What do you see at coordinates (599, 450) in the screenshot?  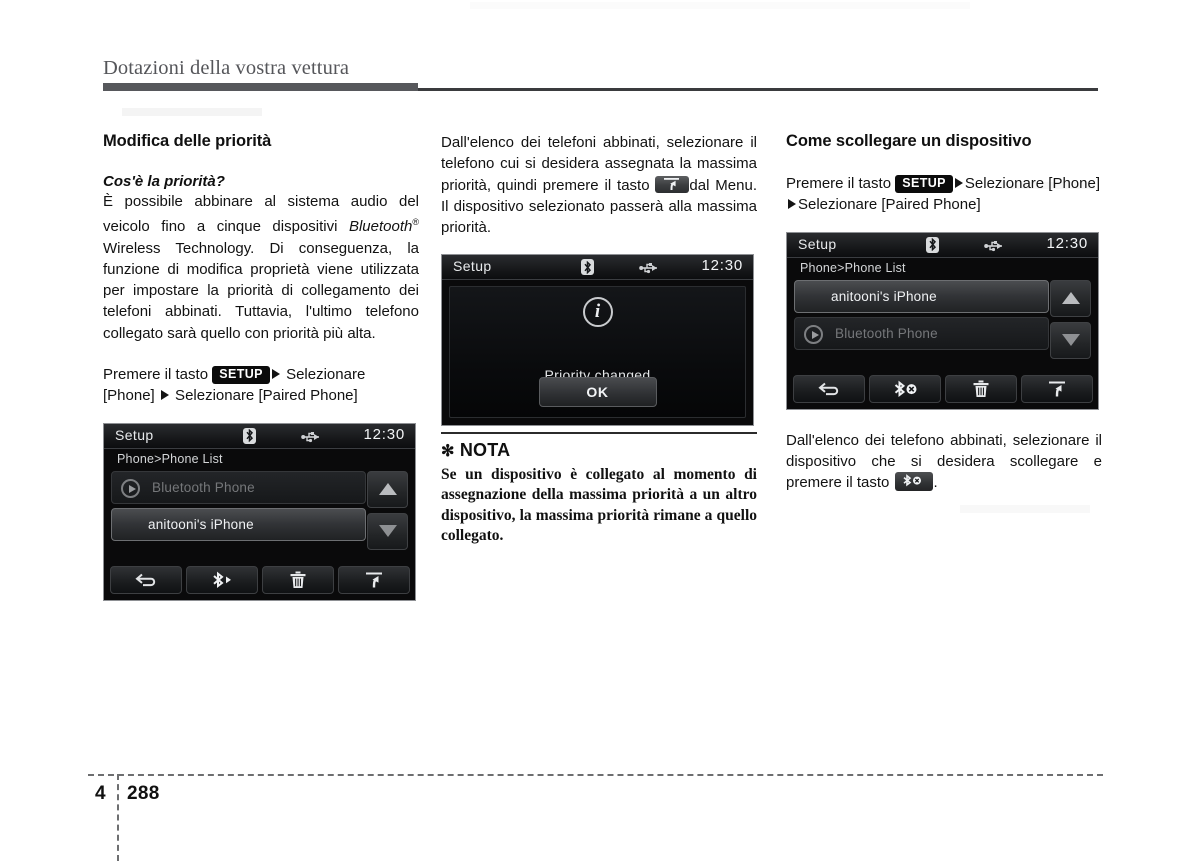 I see `nota-heading: ✻ NOTA` at bounding box center [599, 450].